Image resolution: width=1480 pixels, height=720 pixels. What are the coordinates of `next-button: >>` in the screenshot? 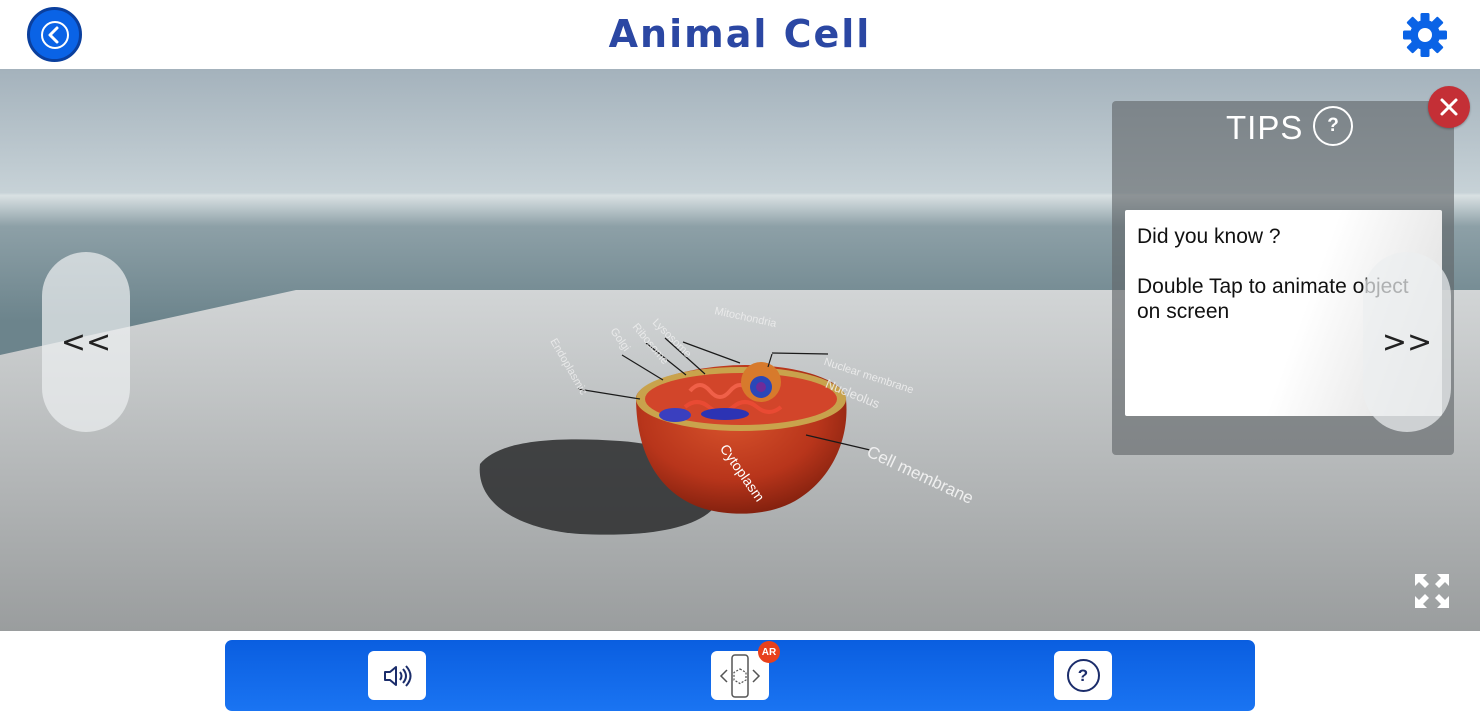 It's located at (1407, 342).